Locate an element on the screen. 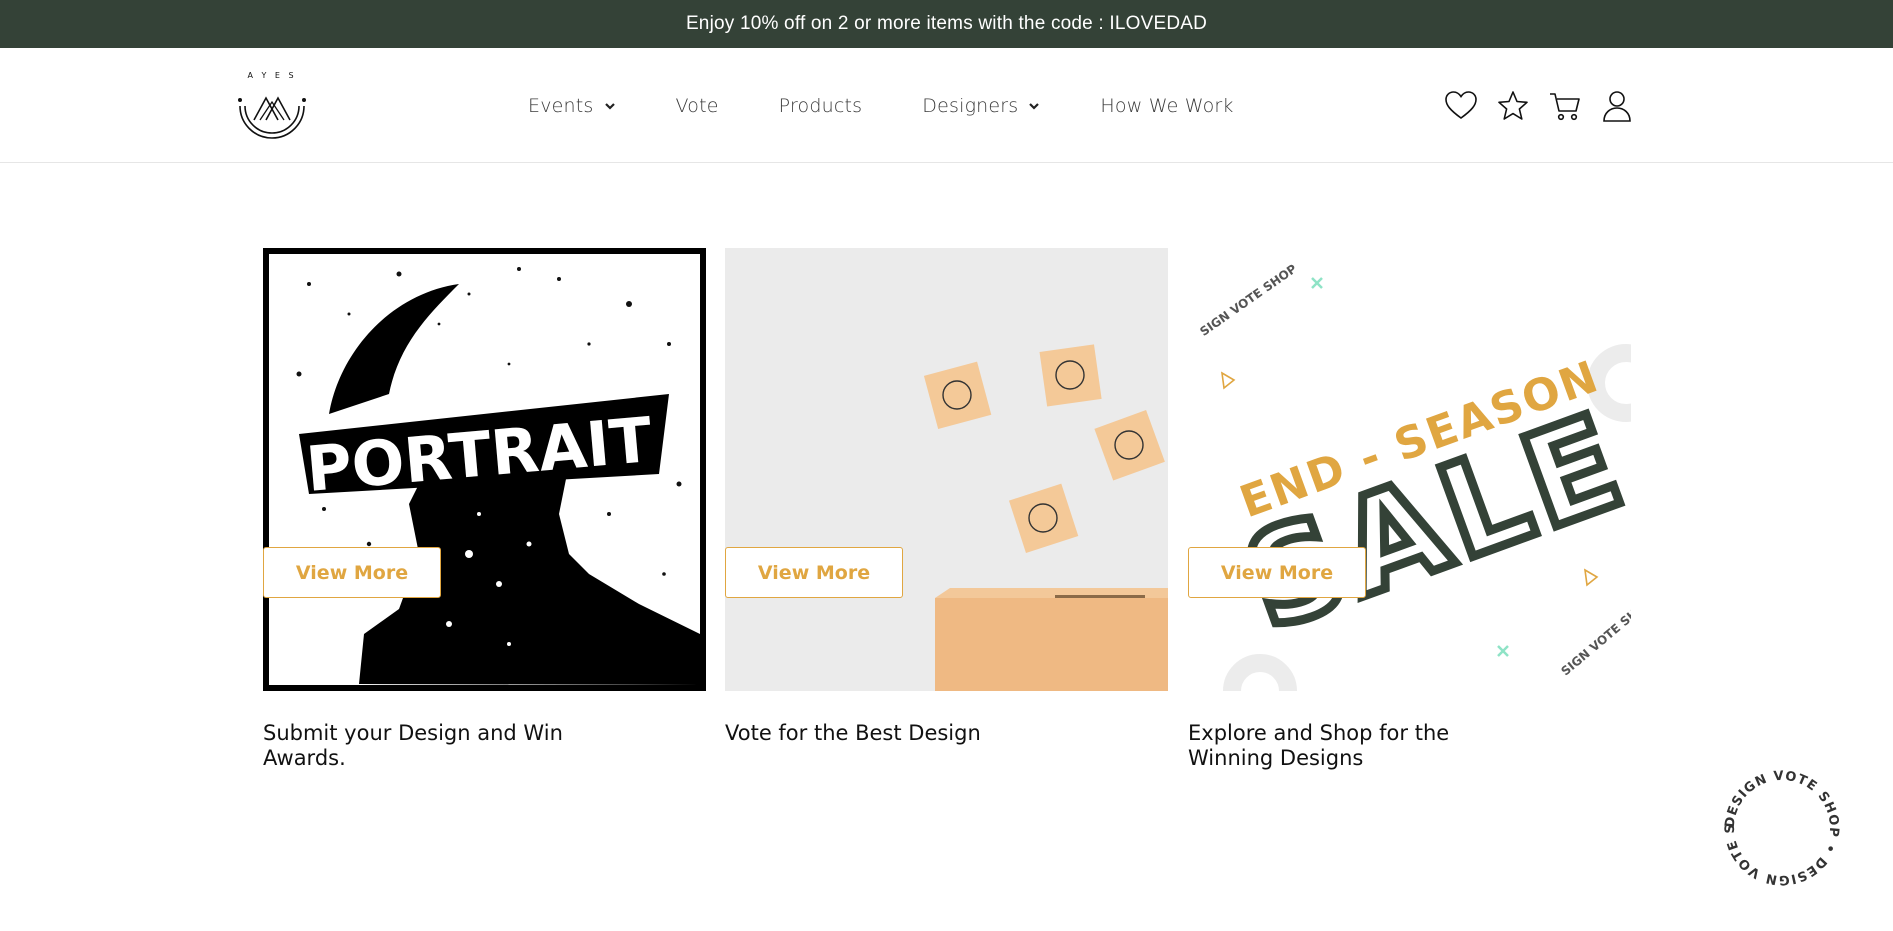 This screenshot has width=1893, height=931. header-actions is located at coordinates (1548, 106).